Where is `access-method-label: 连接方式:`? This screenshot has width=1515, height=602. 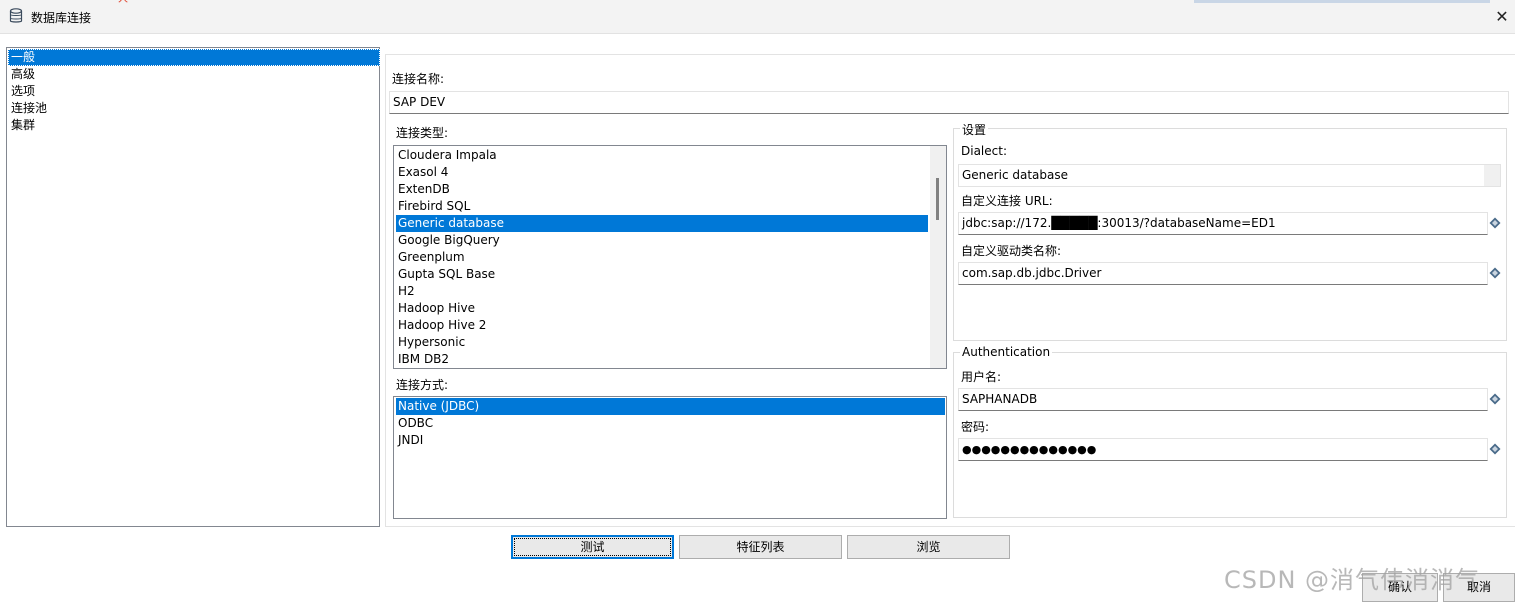 access-method-label: 连接方式: is located at coordinates (422, 385).